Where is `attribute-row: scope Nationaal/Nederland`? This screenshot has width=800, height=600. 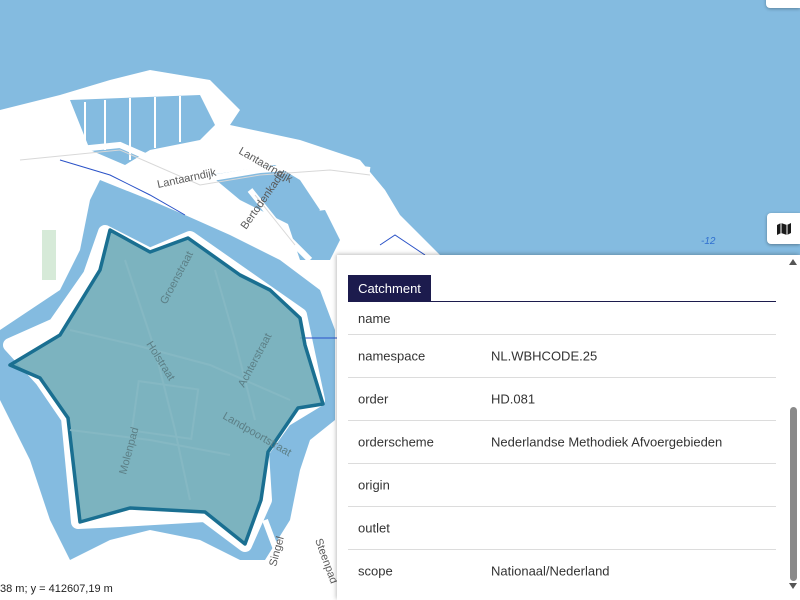 attribute-row: scope Nationaal/Nederland is located at coordinates (562, 571).